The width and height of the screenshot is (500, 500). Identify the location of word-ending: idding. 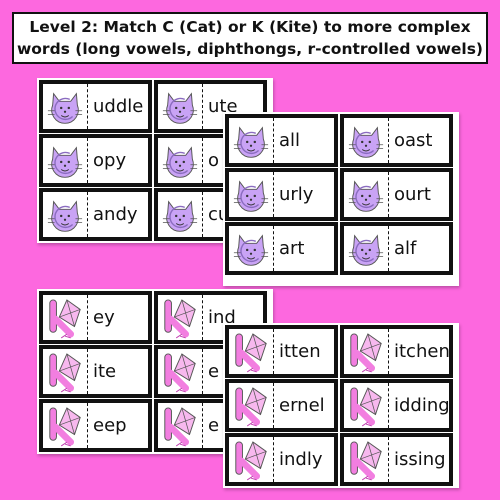
(422, 405).